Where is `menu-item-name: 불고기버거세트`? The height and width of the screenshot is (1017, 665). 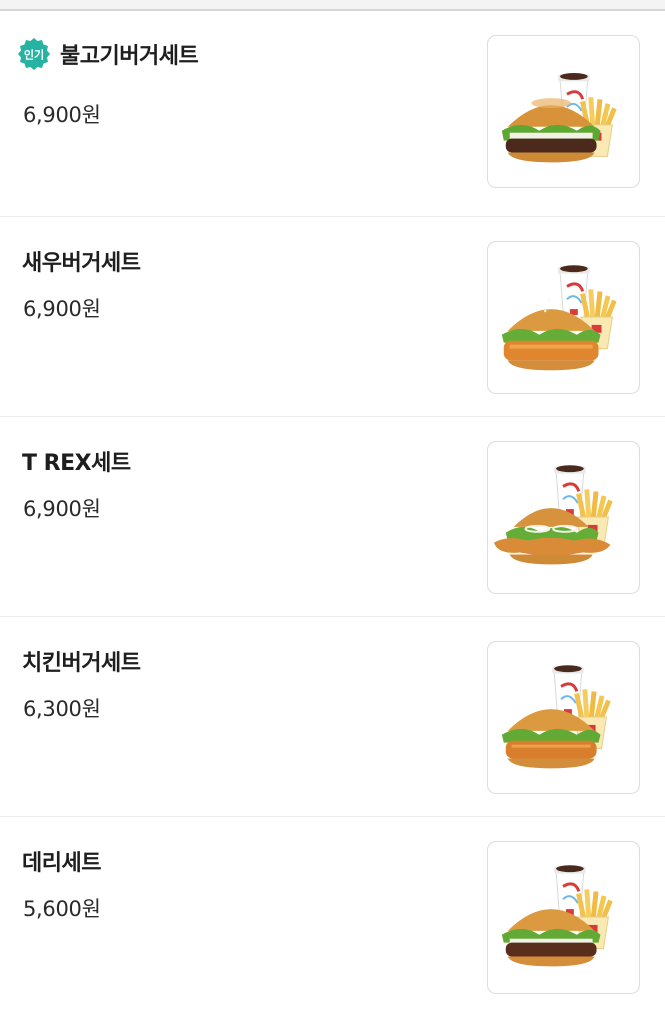
menu-item-name: 불고기버거세트 is located at coordinates (129, 56).